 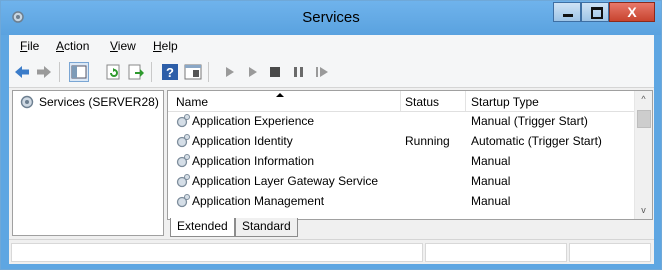 What do you see at coordinates (505, 102) in the screenshot?
I see `column-header-startup-type: Startup Type` at bounding box center [505, 102].